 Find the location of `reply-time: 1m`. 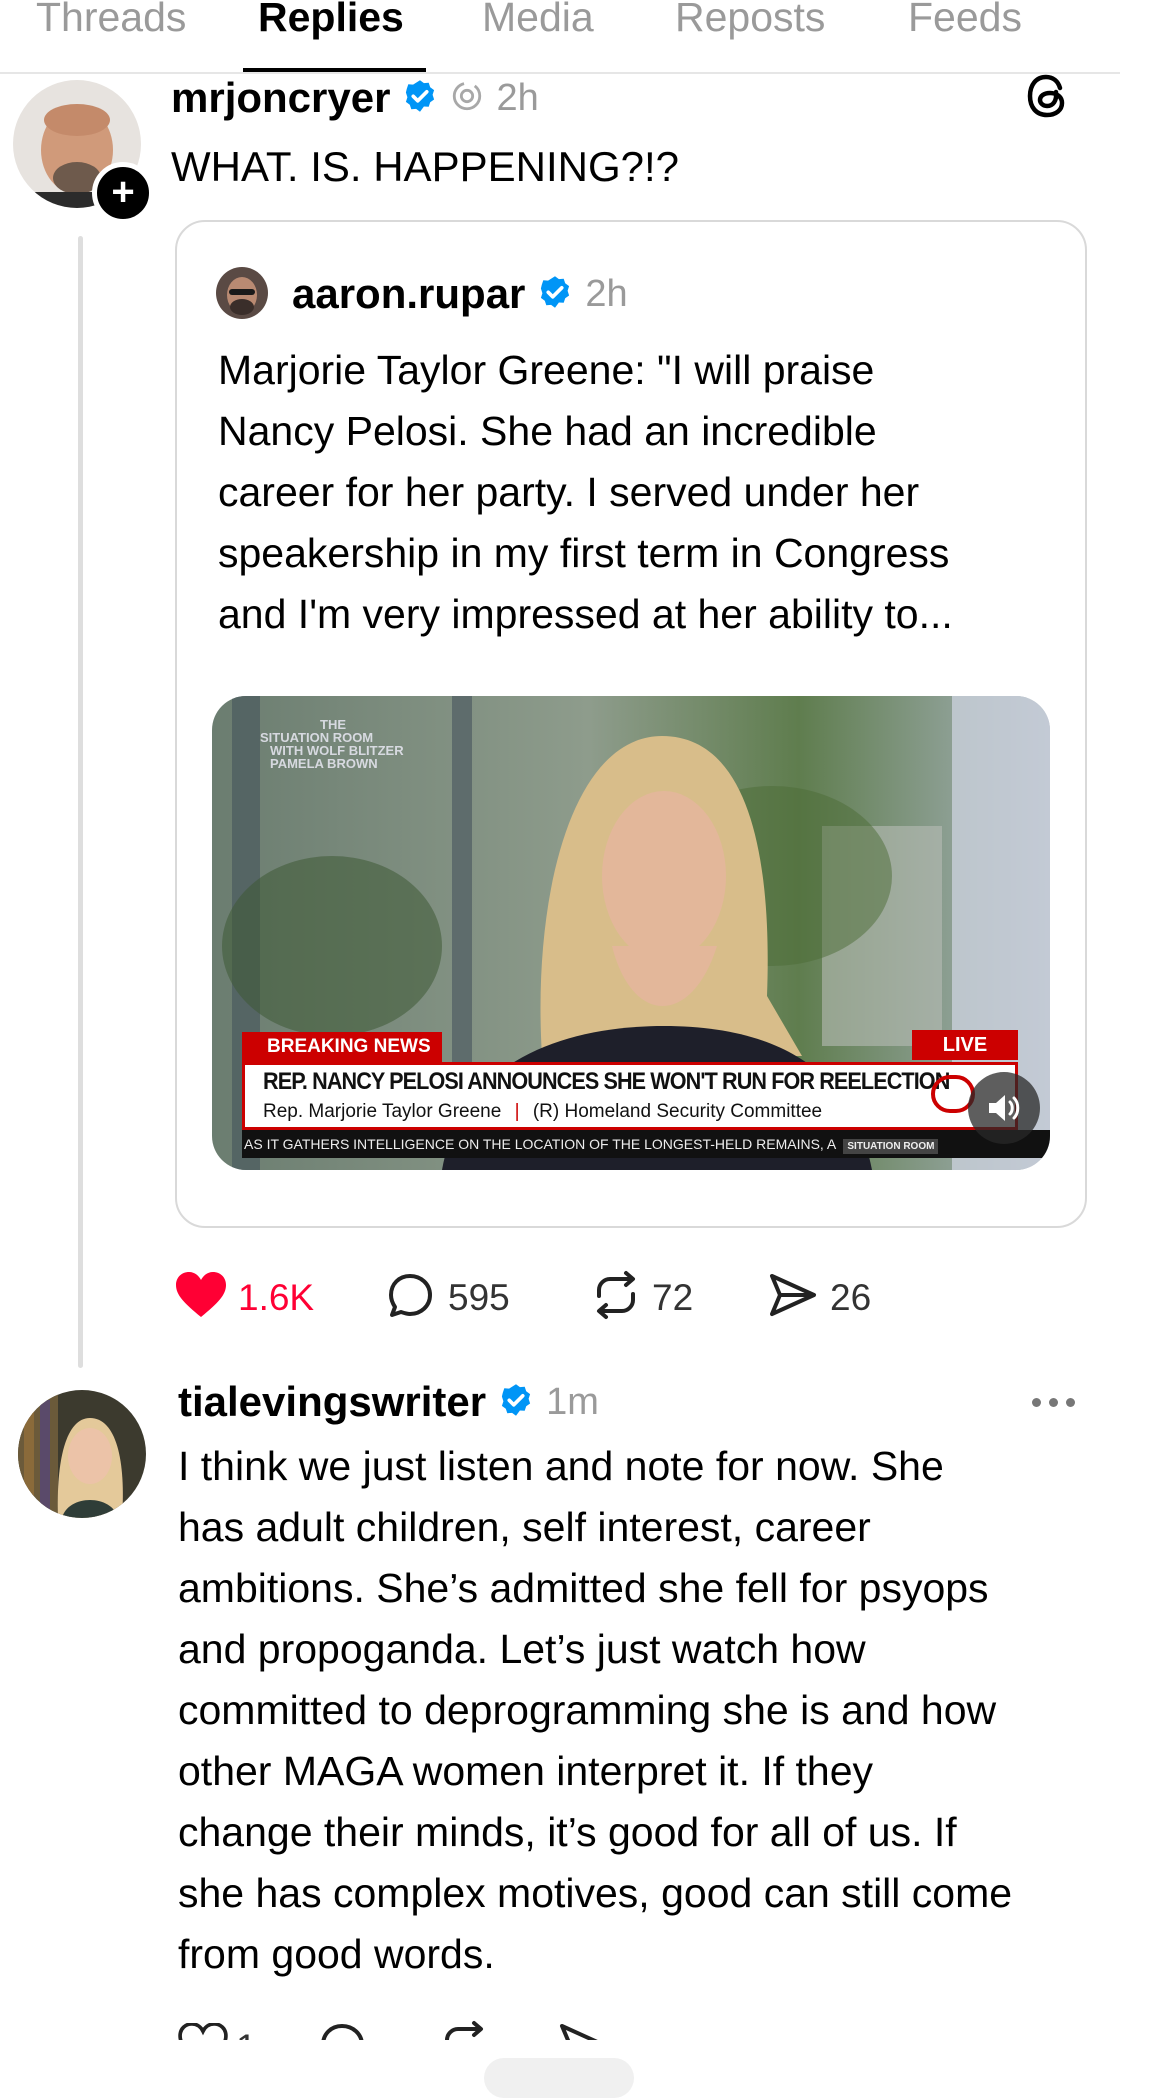

reply-time: 1m is located at coordinates (572, 1401).